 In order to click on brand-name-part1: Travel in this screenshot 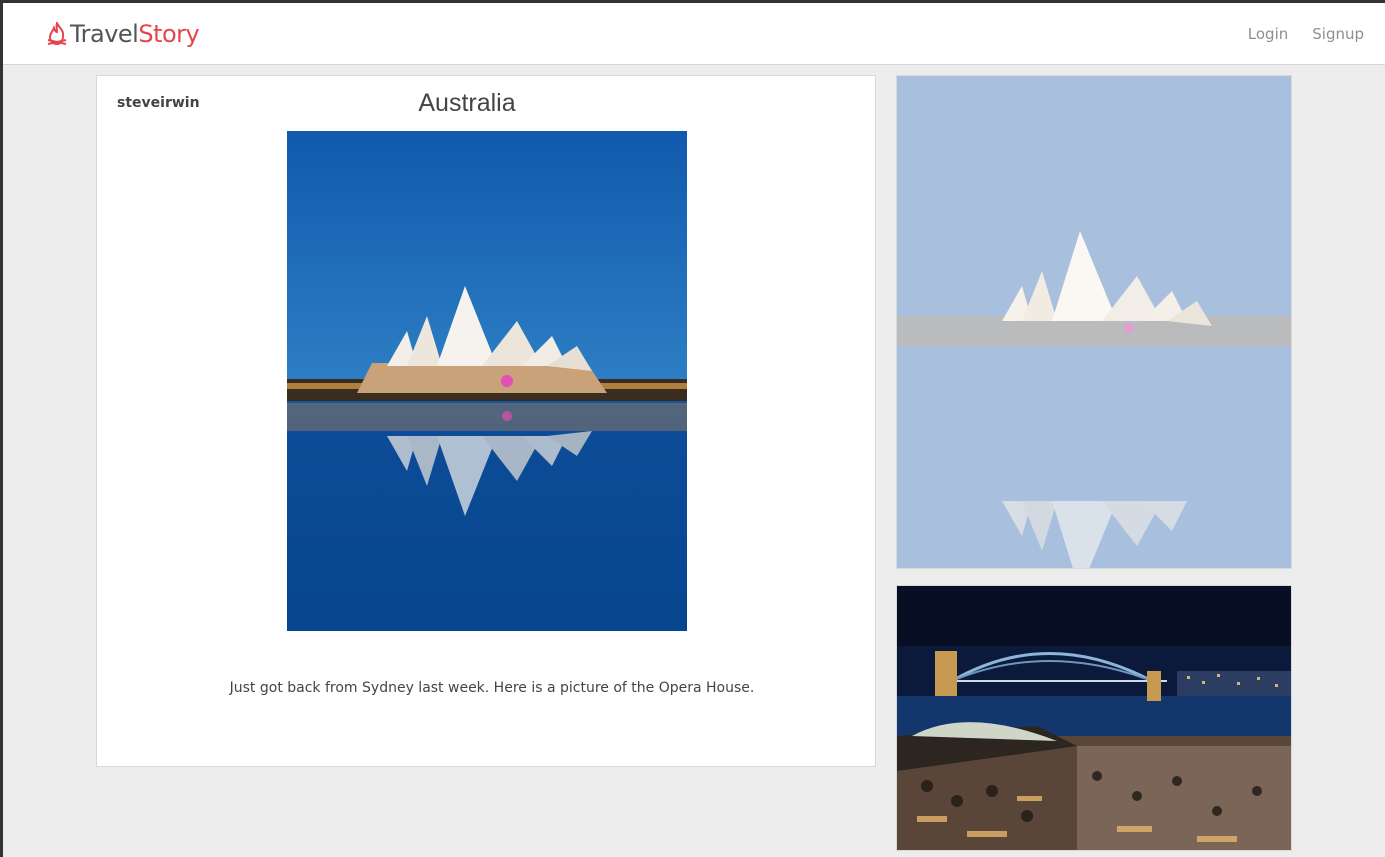, I will do `click(104, 34)`.